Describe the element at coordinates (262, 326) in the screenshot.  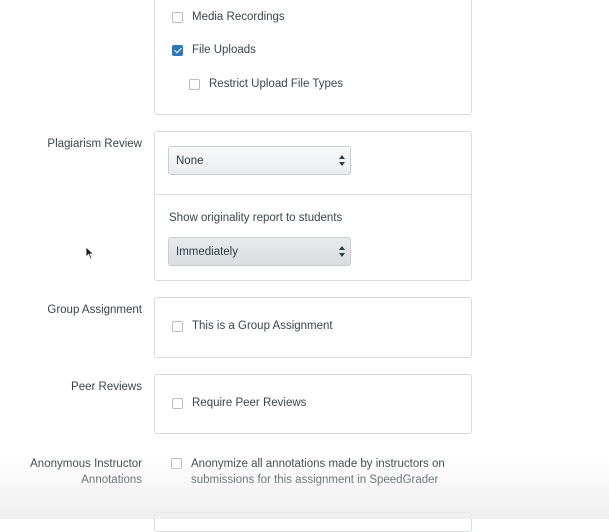
I see `group-assignment-checkbox-label: This is a Group Assignment` at that location.